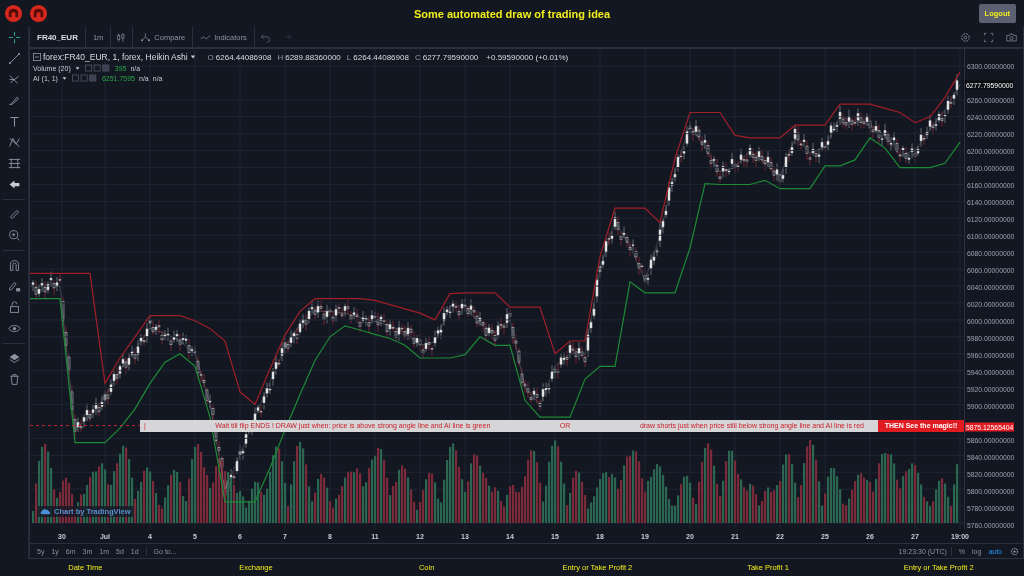 The image size is (1024, 576). I want to click on cloud-icon, so click(45, 511).